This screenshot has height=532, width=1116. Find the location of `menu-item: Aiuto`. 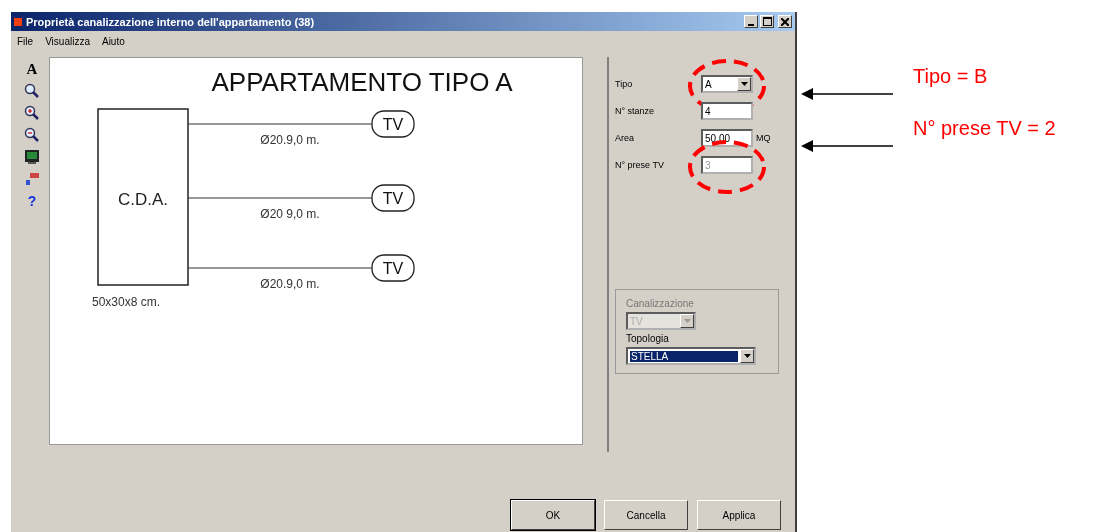

menu-item: Aiuto is located at coordinates (113, 41).